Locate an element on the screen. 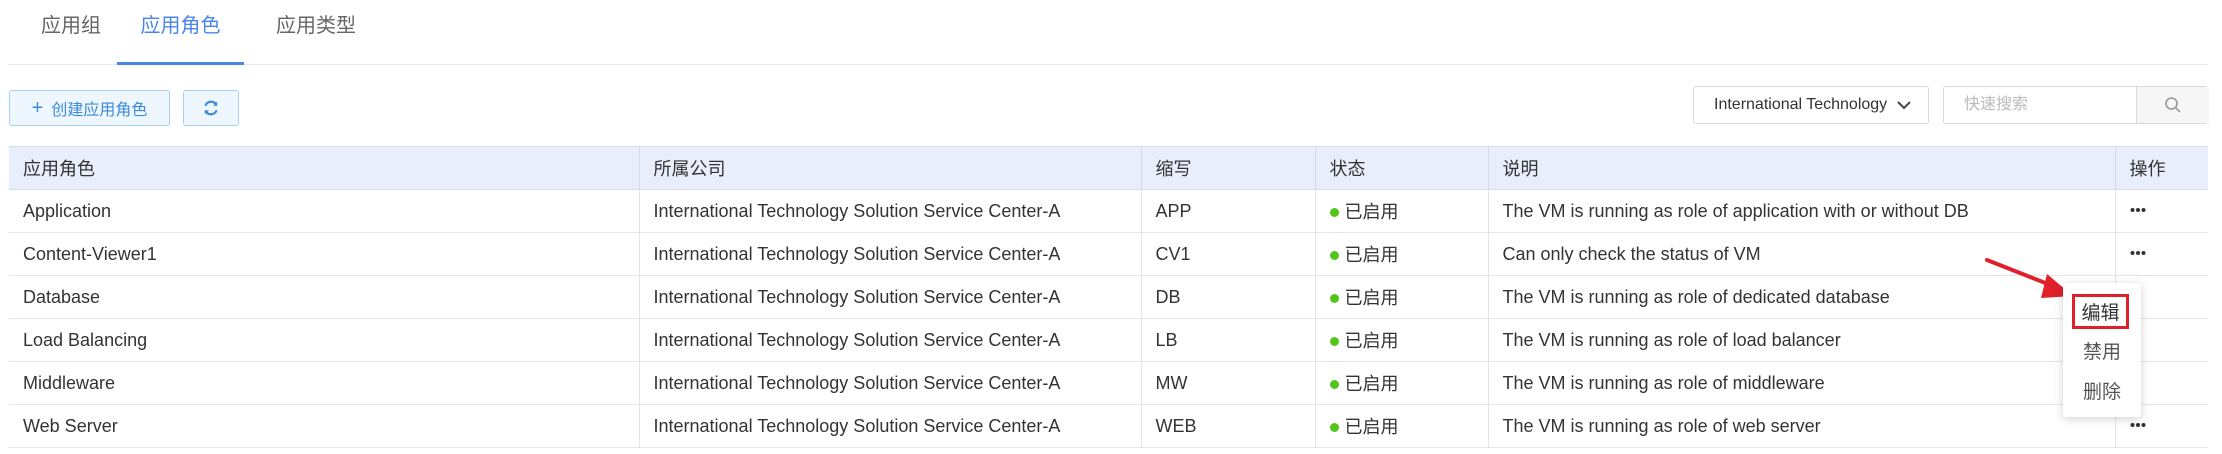  search-icon is located at coordinates (2173, 105).